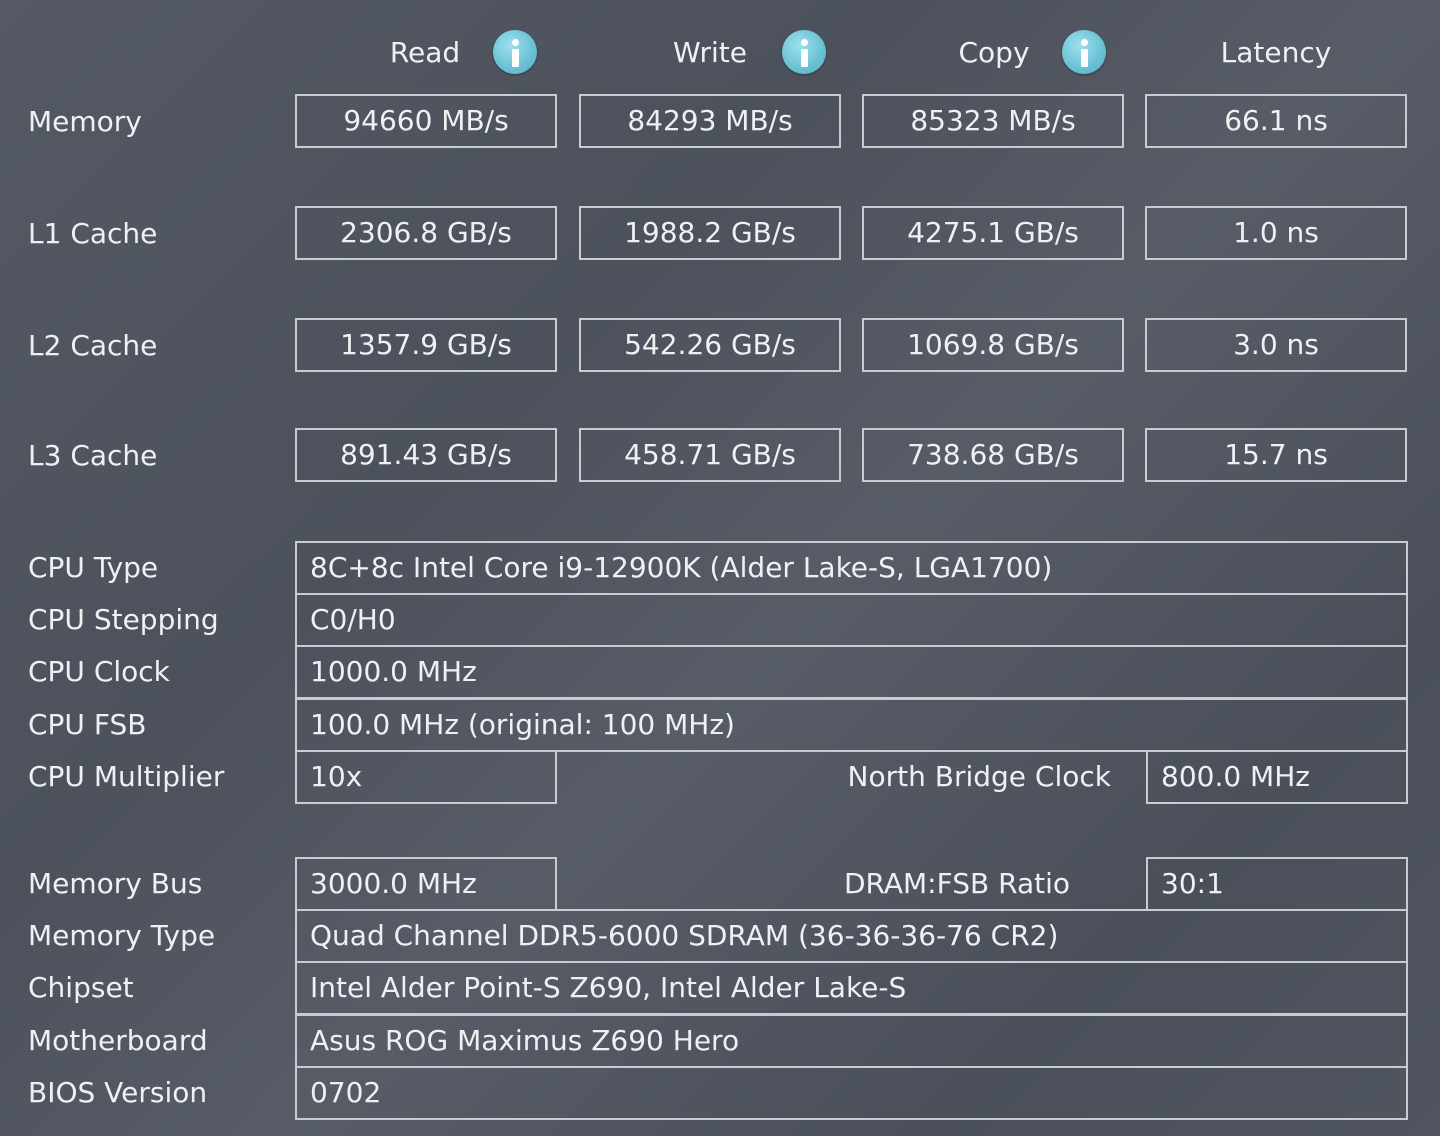  I want to click on column-header-latency: Latency, so click(1276, 52).